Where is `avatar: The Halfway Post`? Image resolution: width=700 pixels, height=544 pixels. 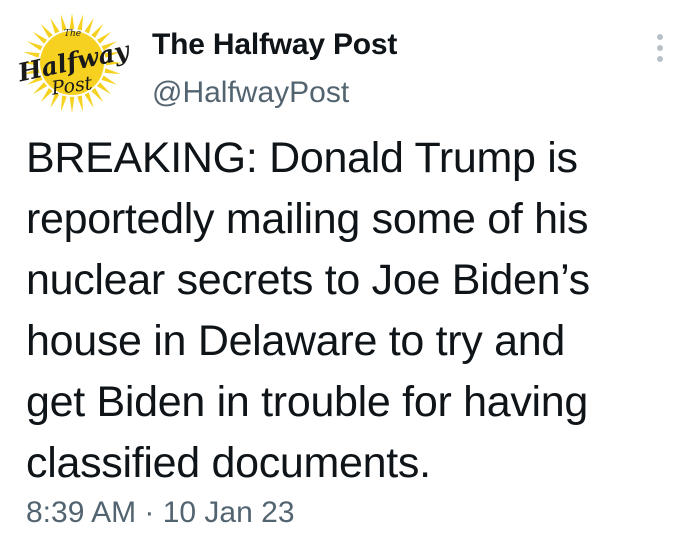 avatar: The Halfway Post is located at coordinates (75, 63).